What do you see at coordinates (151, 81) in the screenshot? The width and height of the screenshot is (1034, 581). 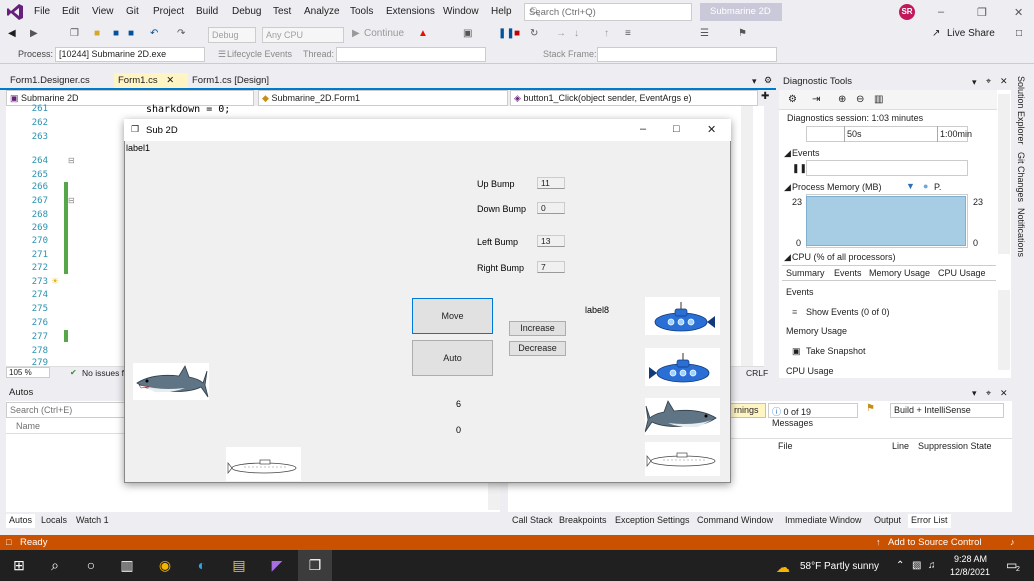 I see `tab-form1-cs: Form1.cs ✕` at bounding box center [151, 81].